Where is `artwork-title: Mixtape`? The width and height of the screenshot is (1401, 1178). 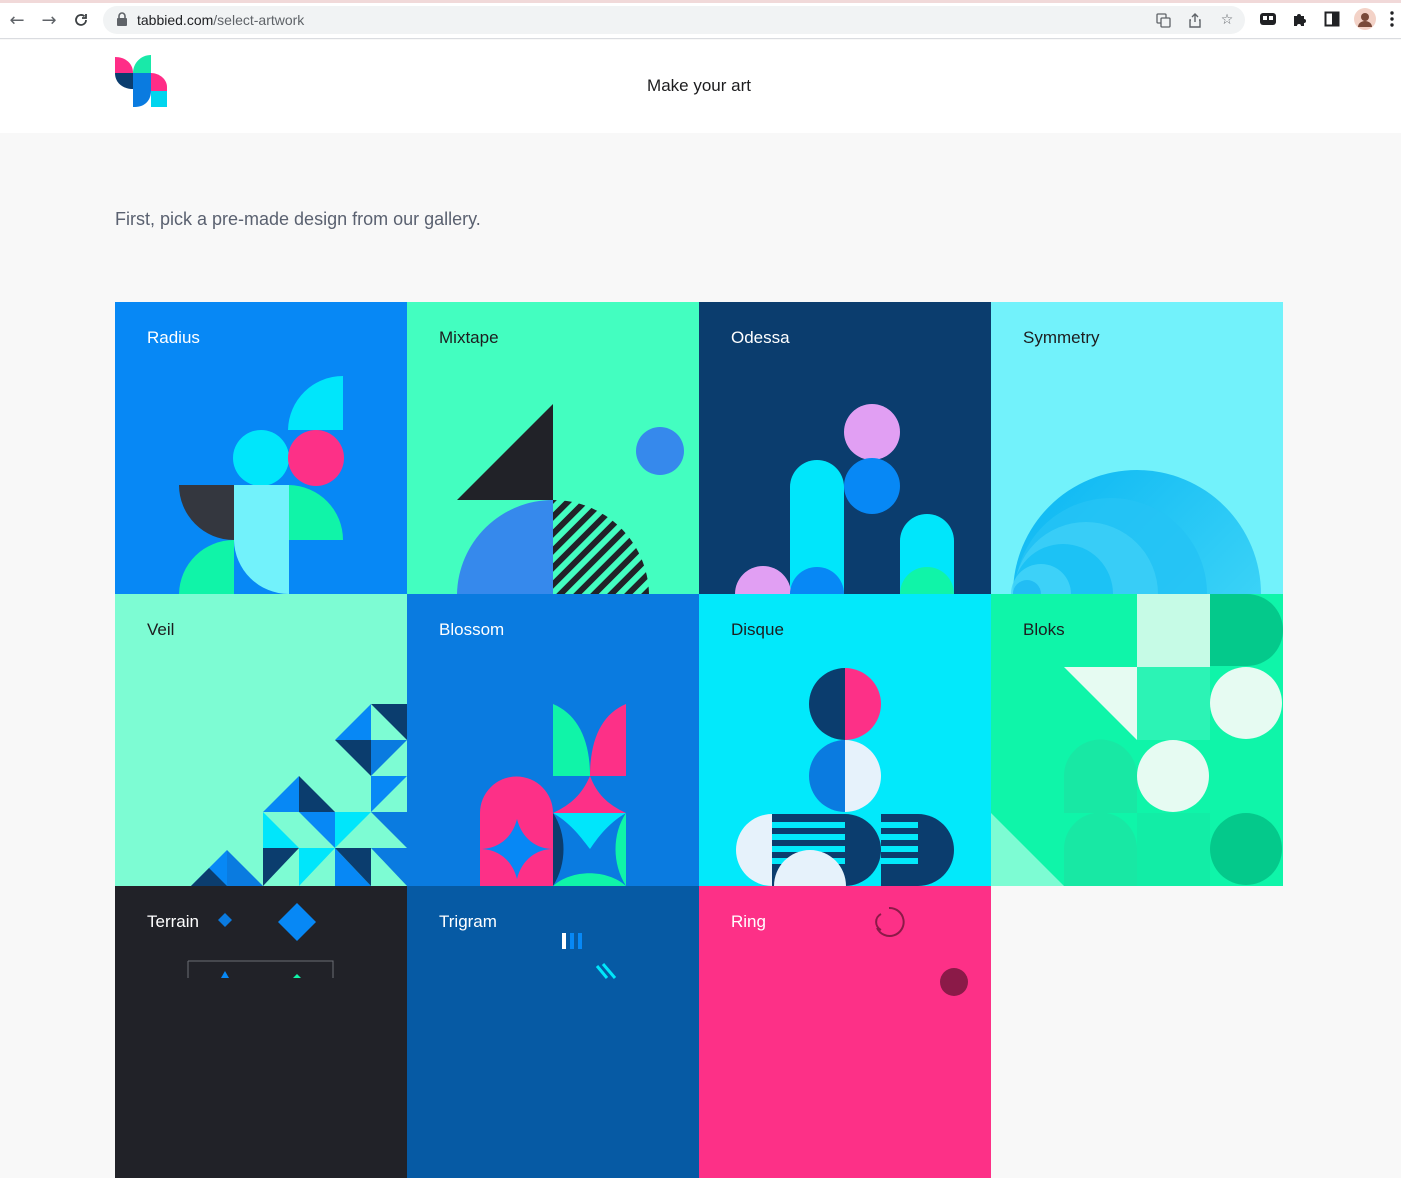
artwork-title: Mixtape is located at coordinates (469, 337).